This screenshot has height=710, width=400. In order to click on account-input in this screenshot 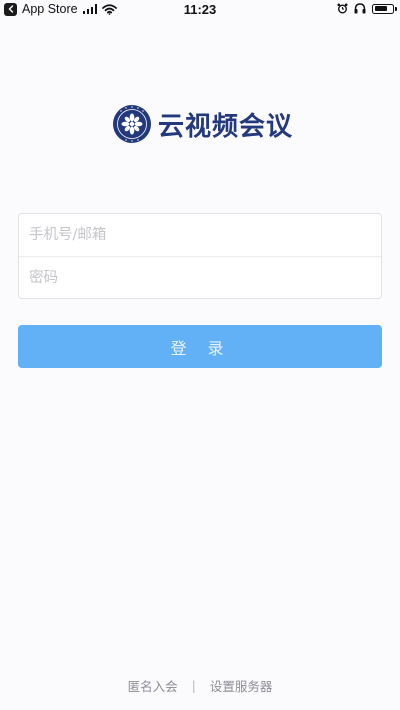, I will do `click(200, 235)`.